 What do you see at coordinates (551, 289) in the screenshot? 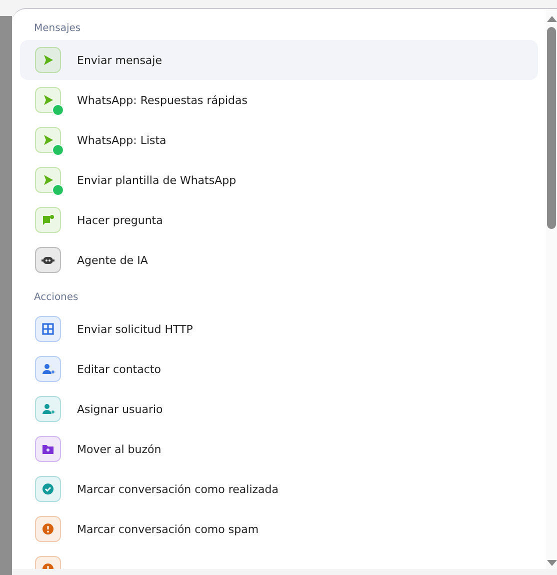
I see `scrollbar` at bounding box center [551, 289].